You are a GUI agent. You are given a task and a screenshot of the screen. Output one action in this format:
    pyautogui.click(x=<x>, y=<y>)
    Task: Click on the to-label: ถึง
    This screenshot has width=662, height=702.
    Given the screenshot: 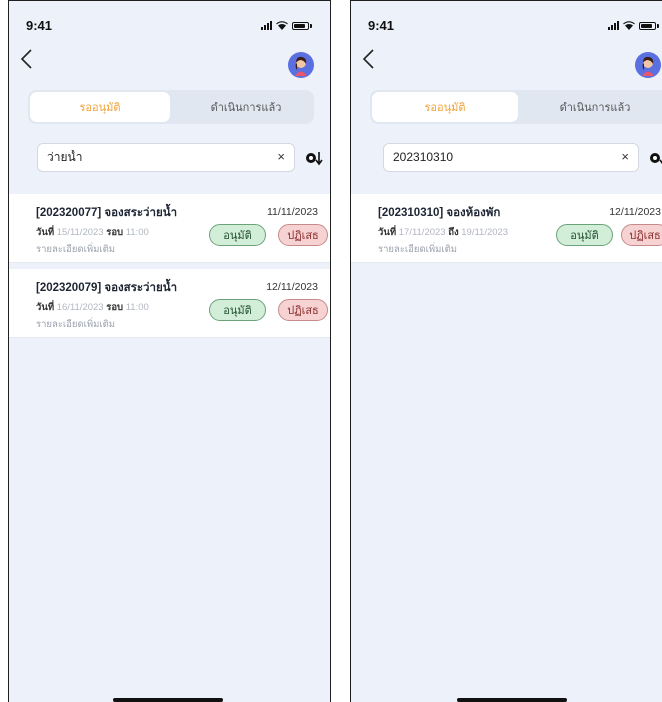 What is the action you would take?
    pyautogui.click(x=453, y=232)
    